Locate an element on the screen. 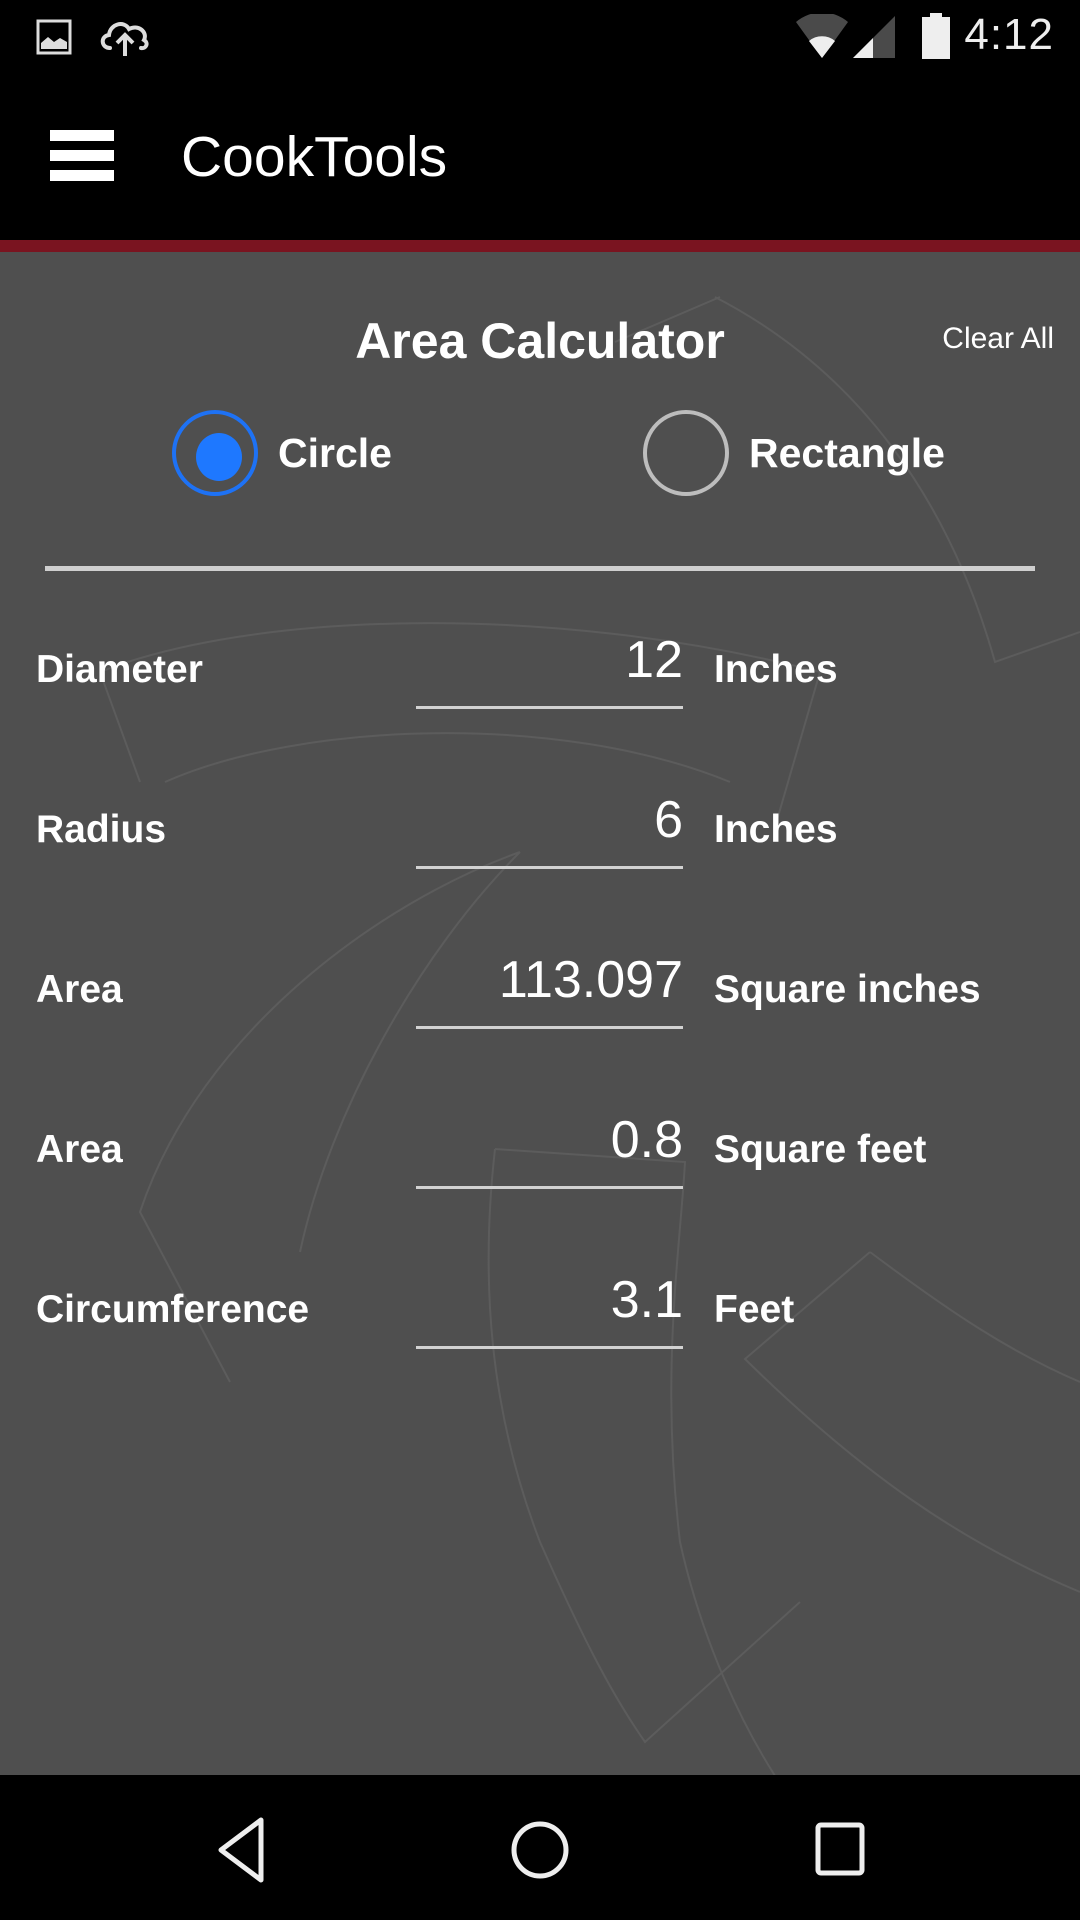  circumference-row: Circumference 3.1 Feet is located at coordinates (540, 1326).